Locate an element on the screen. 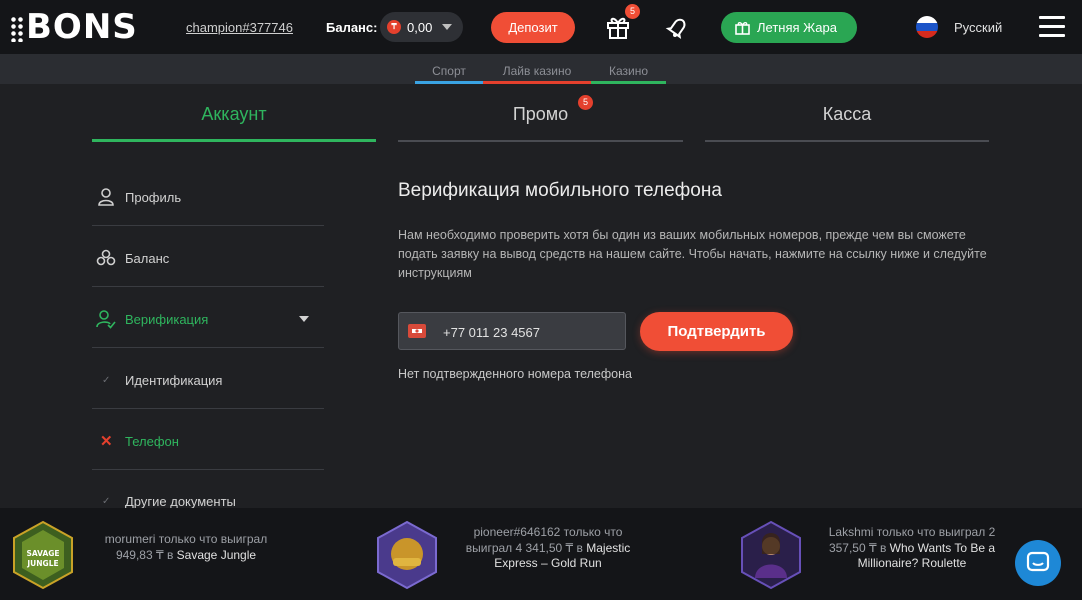 The height and width of the screenshot is (600, 1082). sidebar-item-label: Другие документы is located at coordinates (180, 501).